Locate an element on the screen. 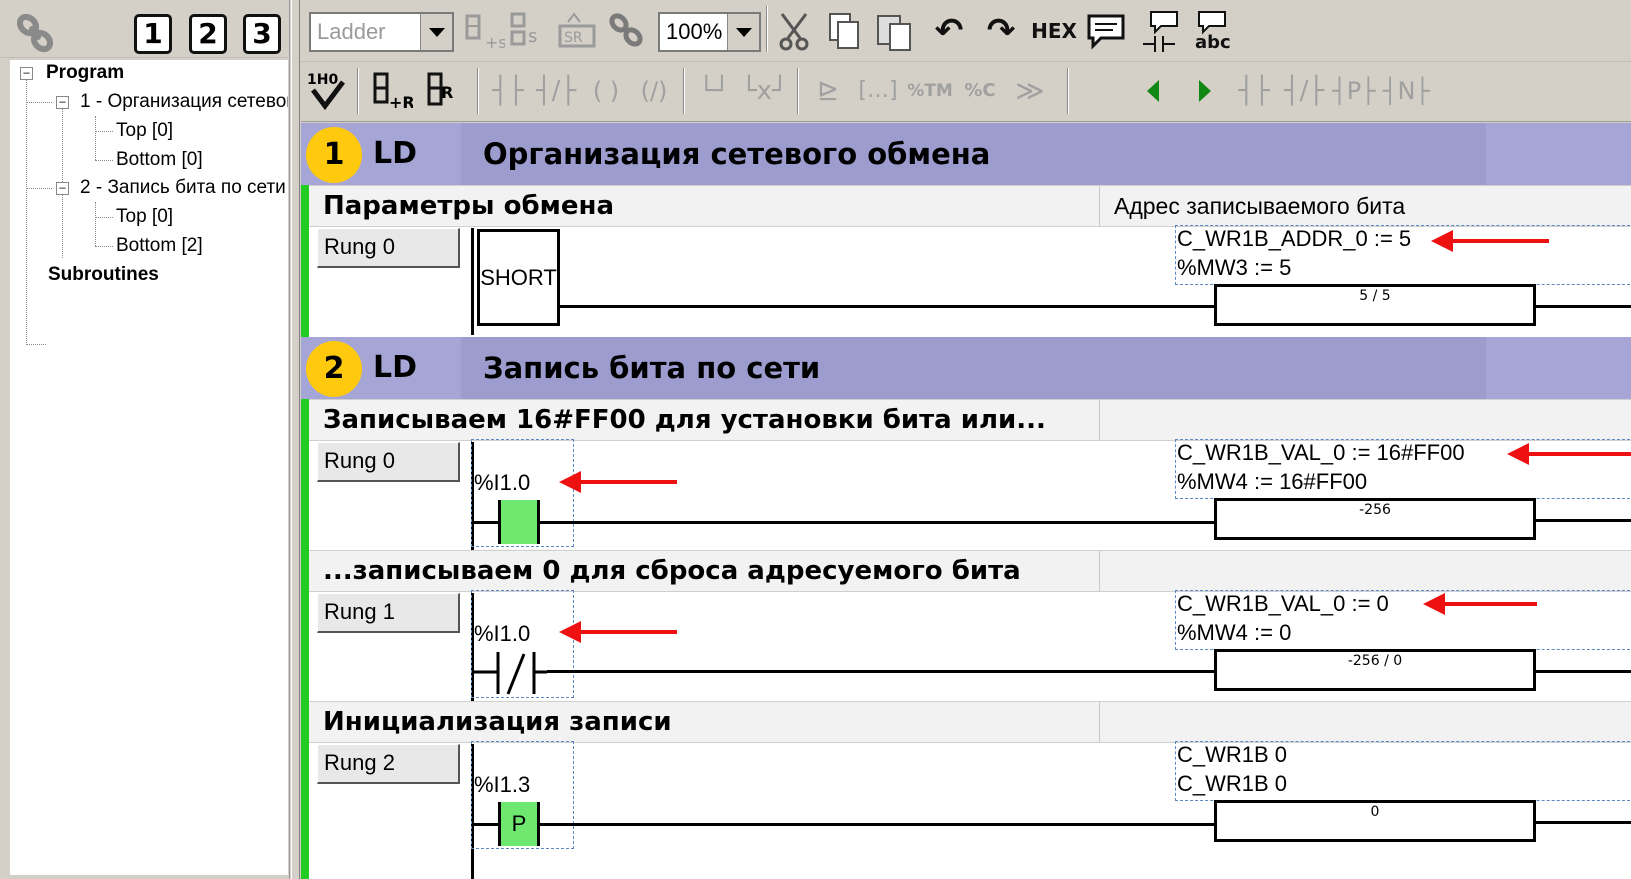 This screenshot has height=879, width=1631. rung-status-bar is located at coordinates (305, 639).